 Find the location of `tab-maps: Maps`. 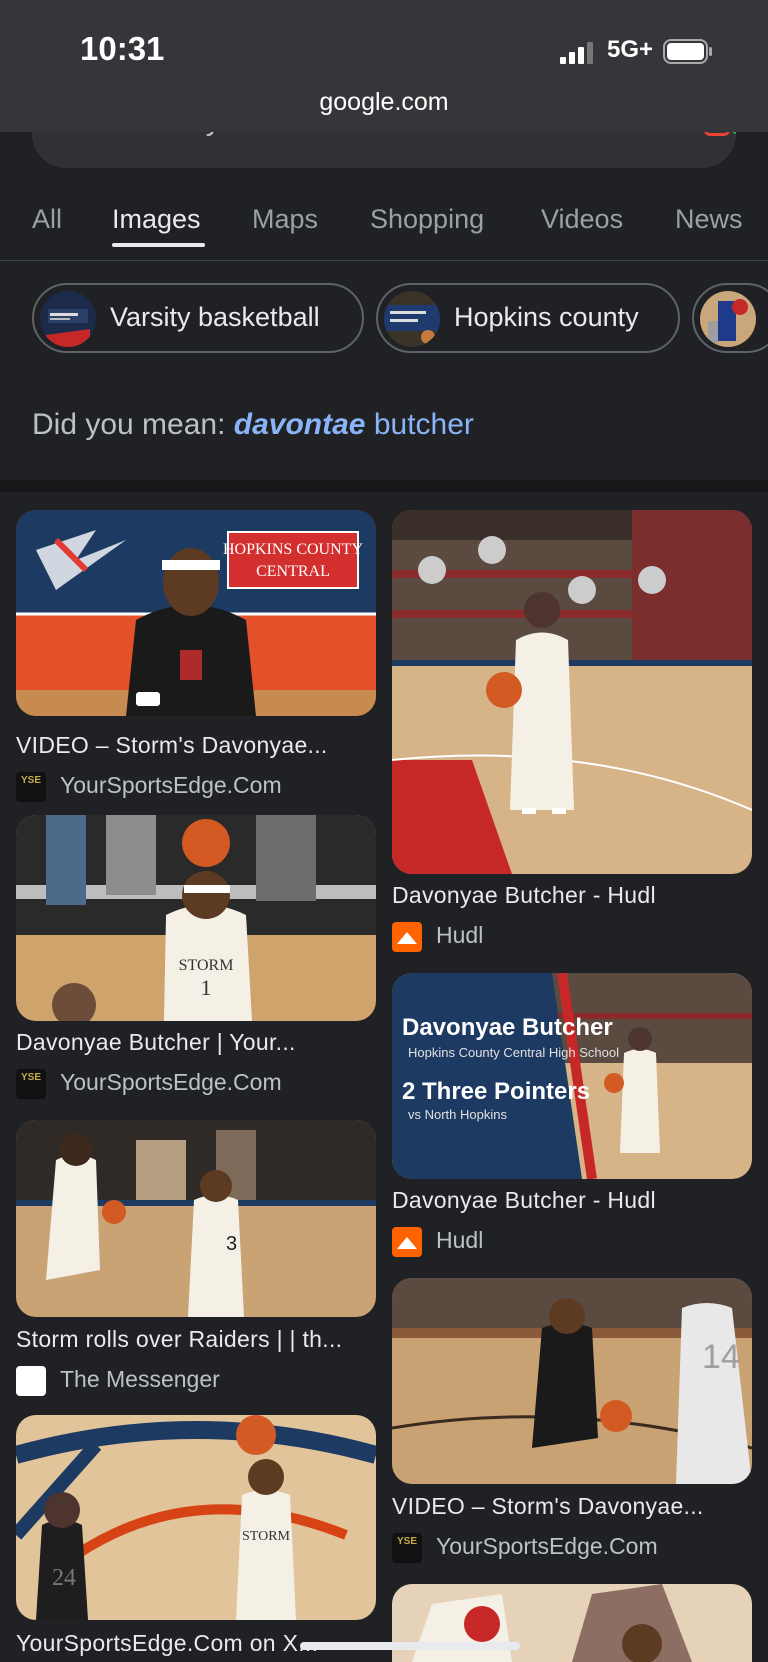

tab-maps: Maps is located at coordinates (285, 219).